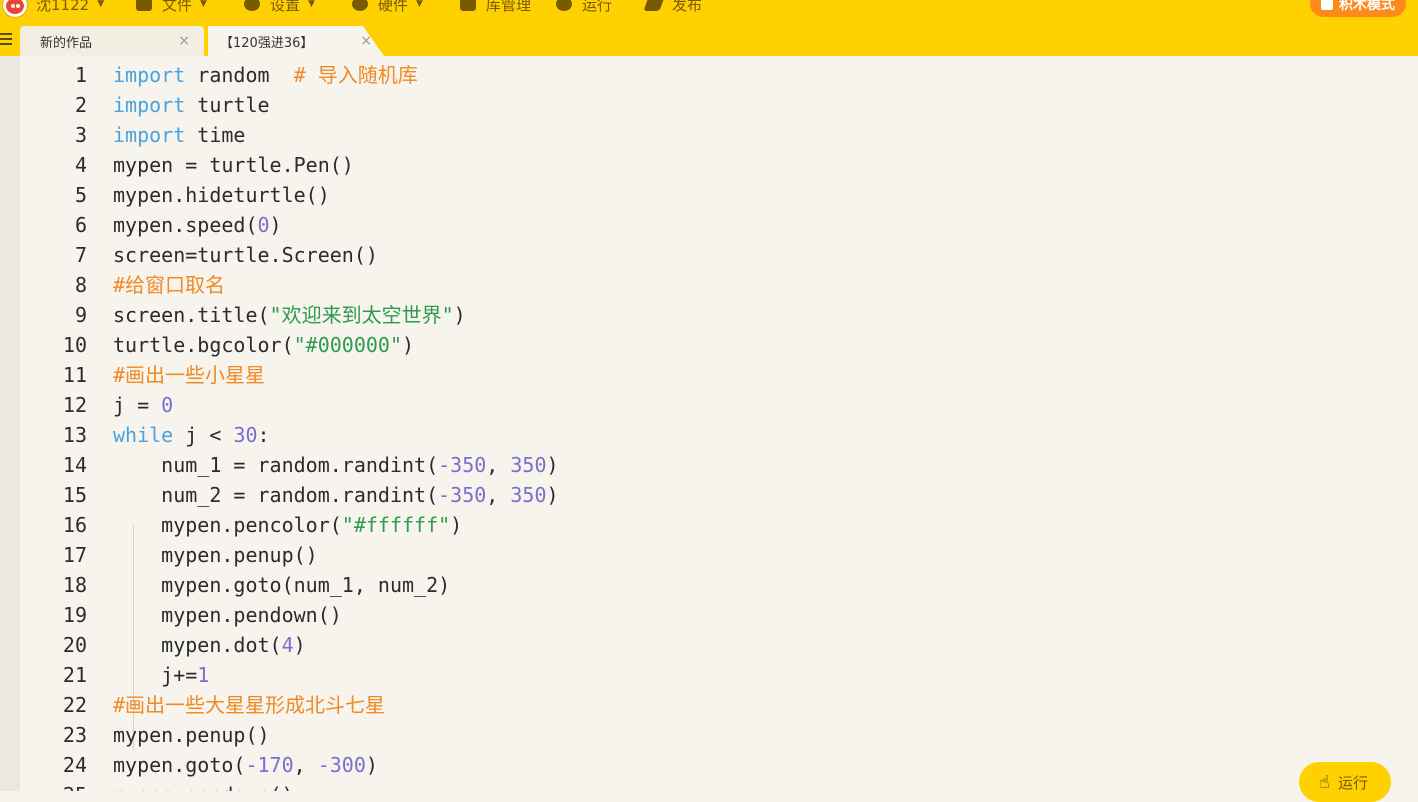 This screenshot has height=802, width=1418. Describe the element at coordinates (191, 105) in the screenshot. I see `line-code: import turtle` at that location.